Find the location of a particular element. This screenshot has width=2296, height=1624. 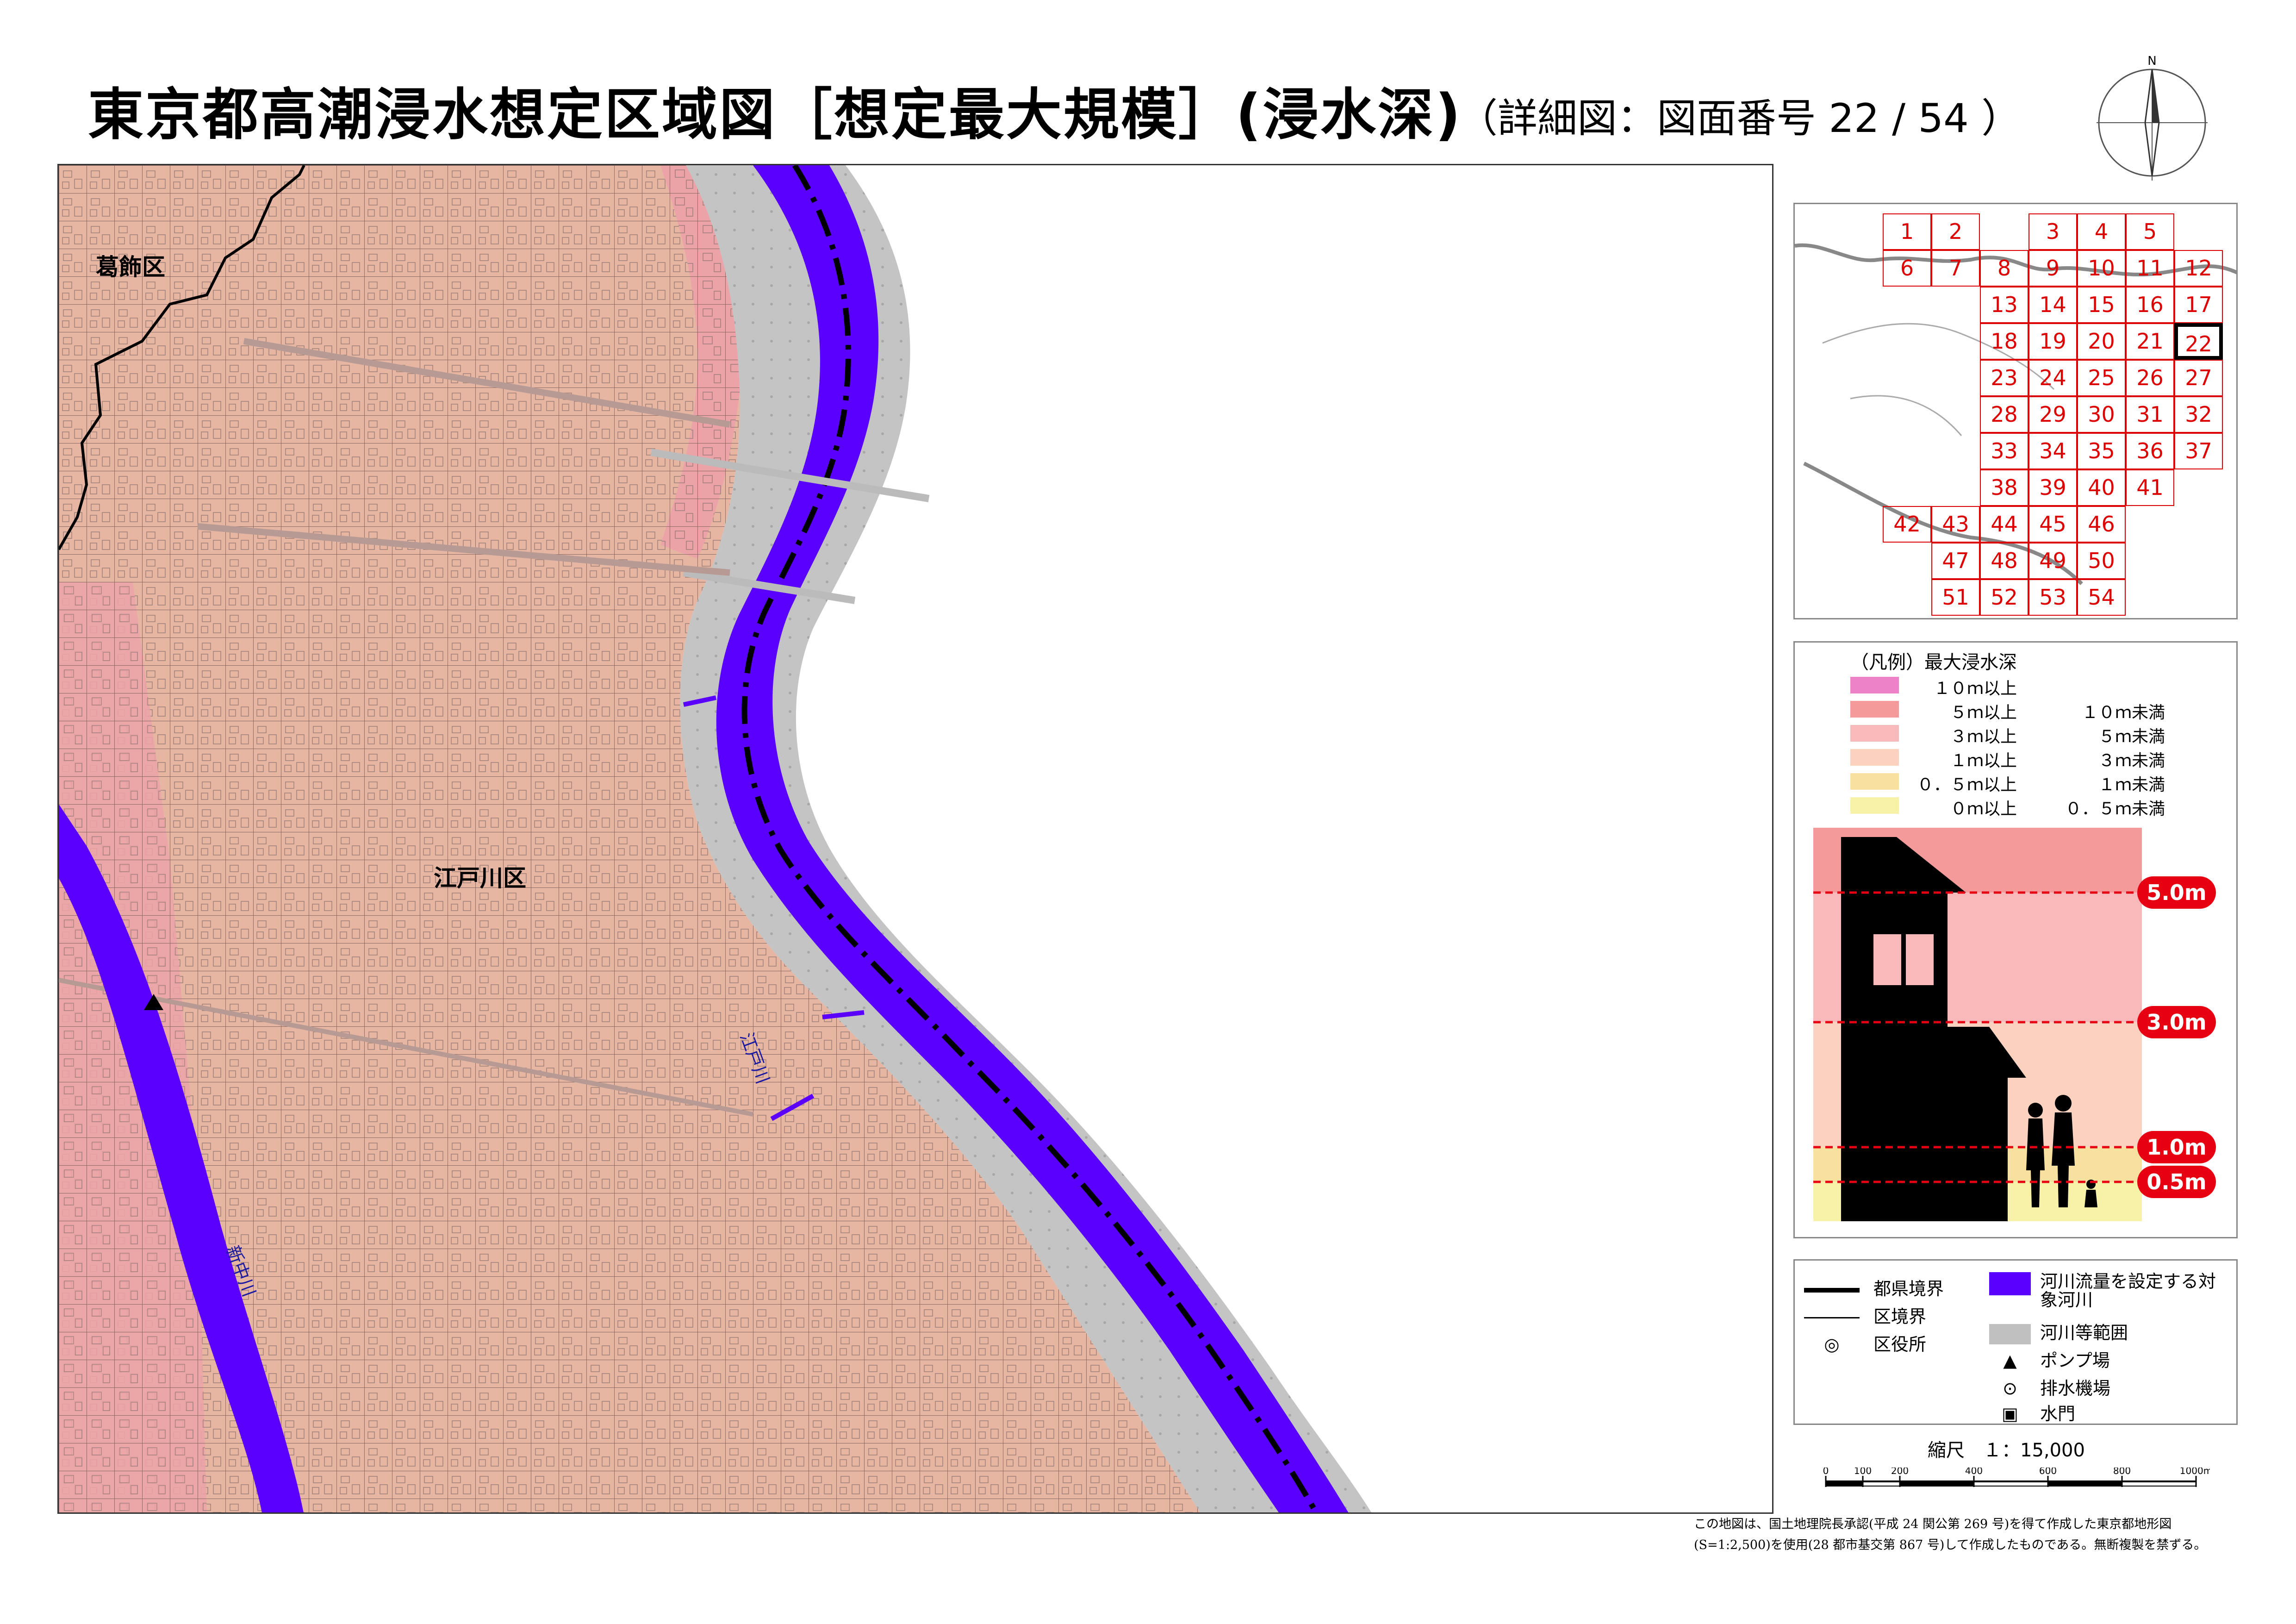

map-title: 東京都高潮浸水想定区域図［想定最大規模］(浸水深) is located at coordinates (775, 115).